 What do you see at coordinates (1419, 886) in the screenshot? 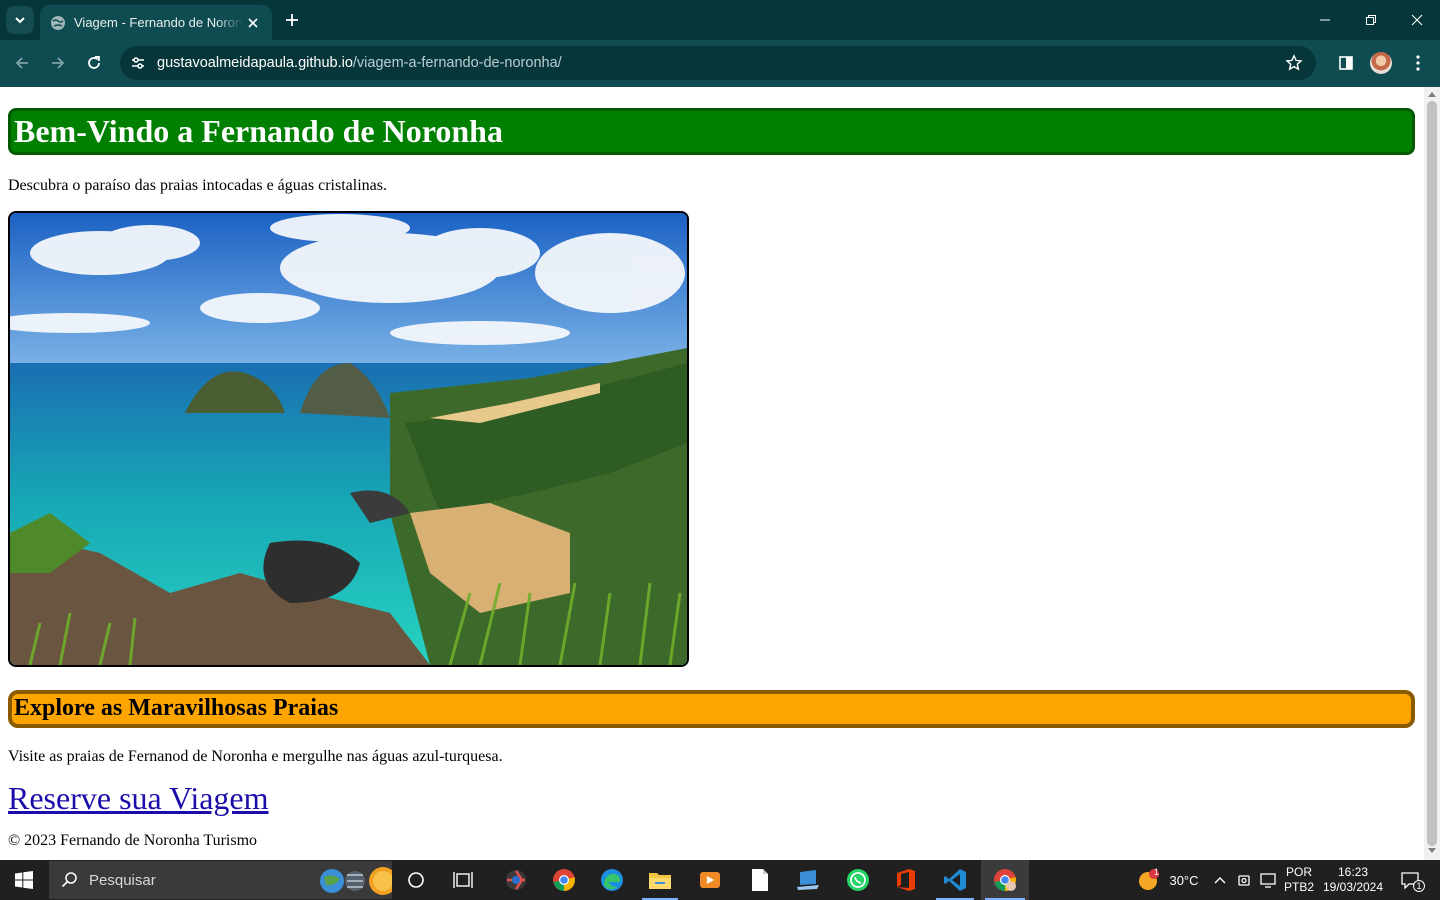
I see `notification-badge: 1` at bounding box center [1419, 886].